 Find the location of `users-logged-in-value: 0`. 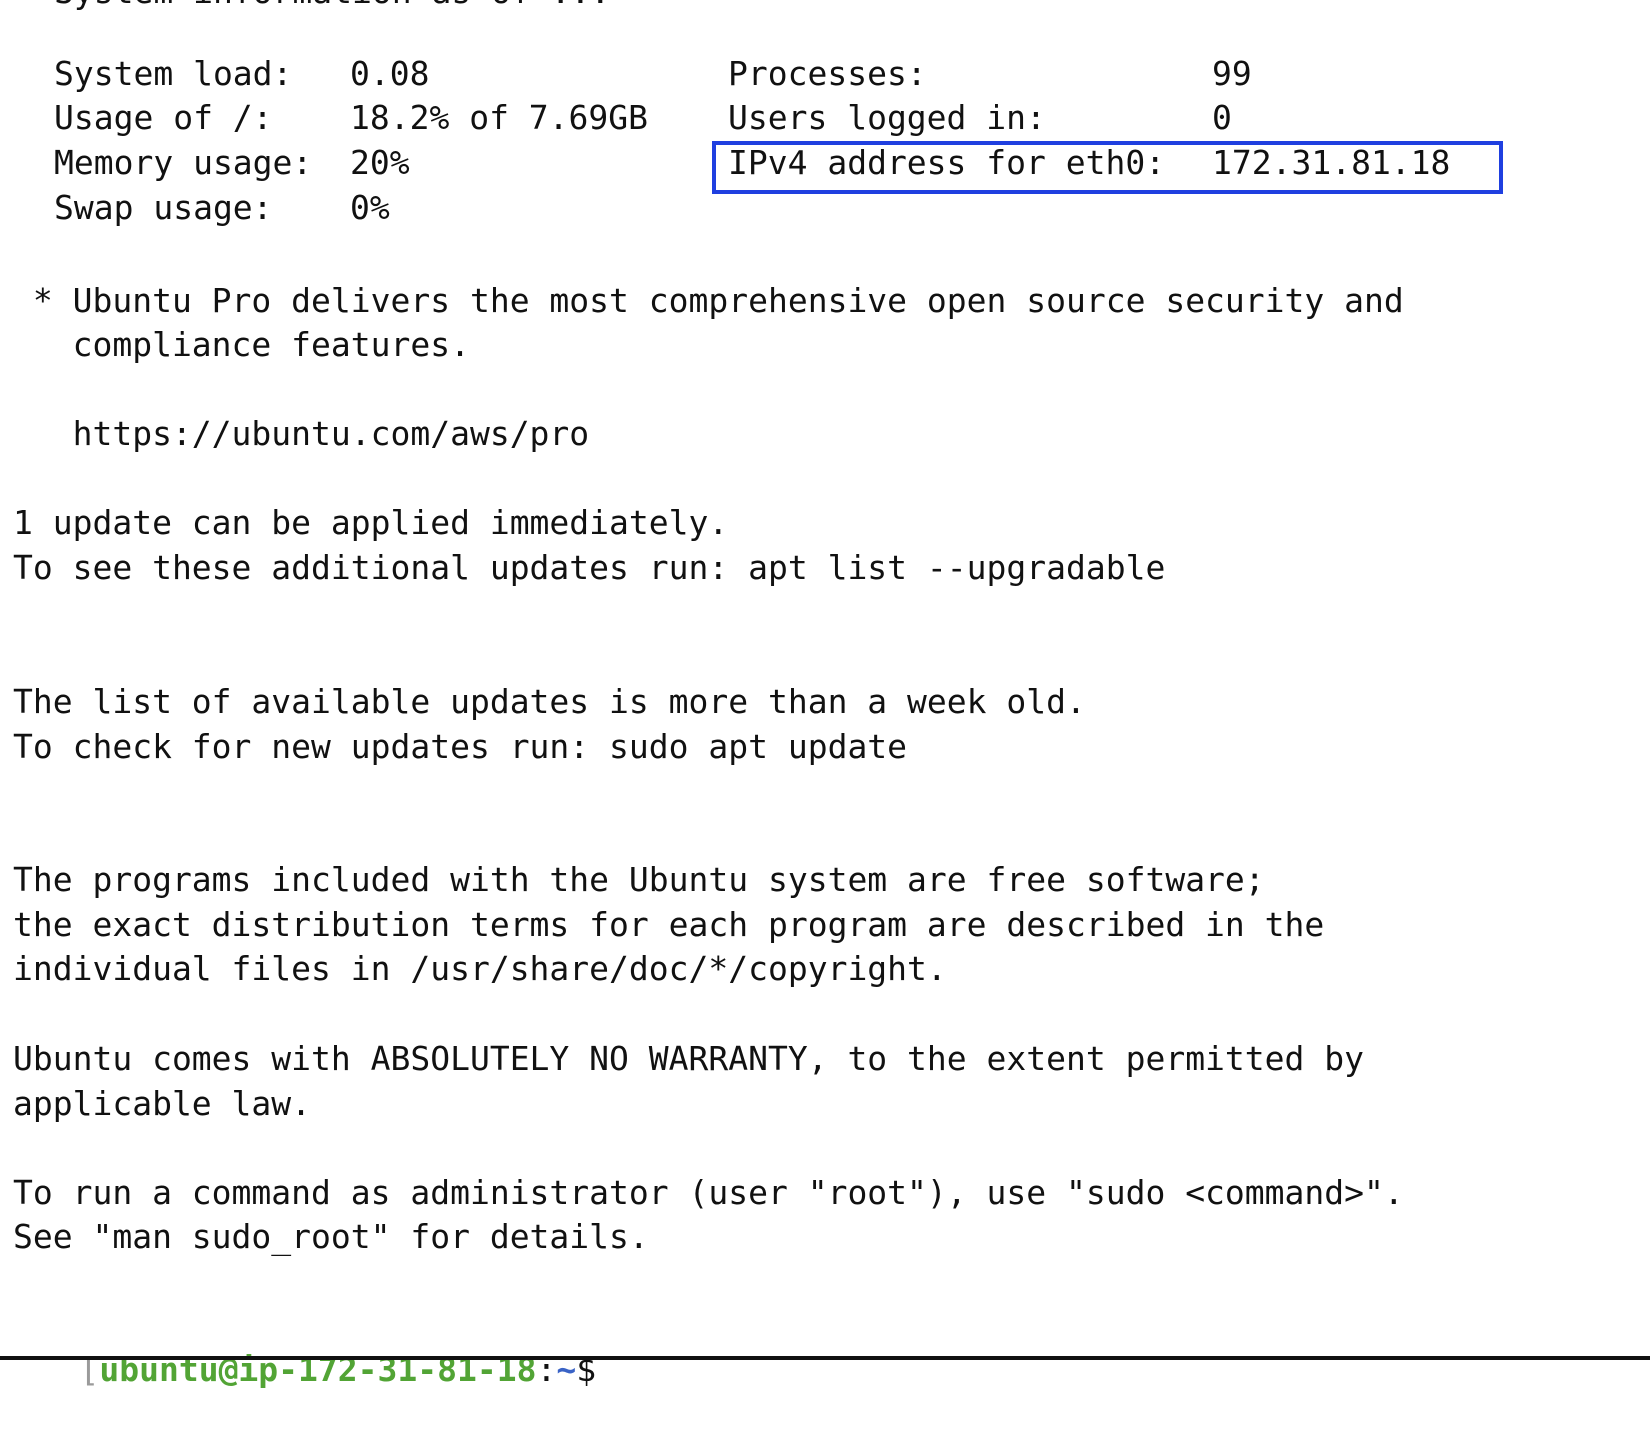

users-logged-in-value: 0 is located at coordinates (1222, 117).